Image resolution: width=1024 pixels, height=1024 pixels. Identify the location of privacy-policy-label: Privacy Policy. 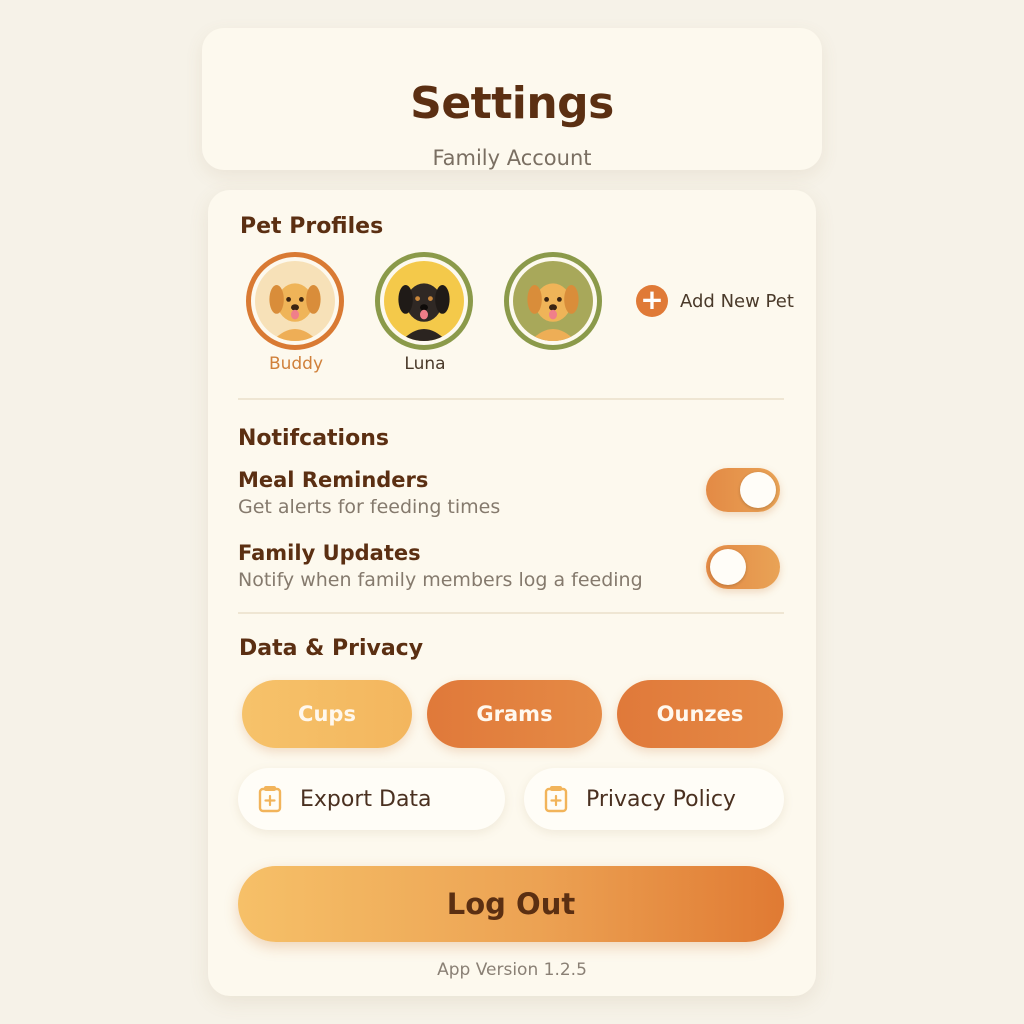
(661, 799).